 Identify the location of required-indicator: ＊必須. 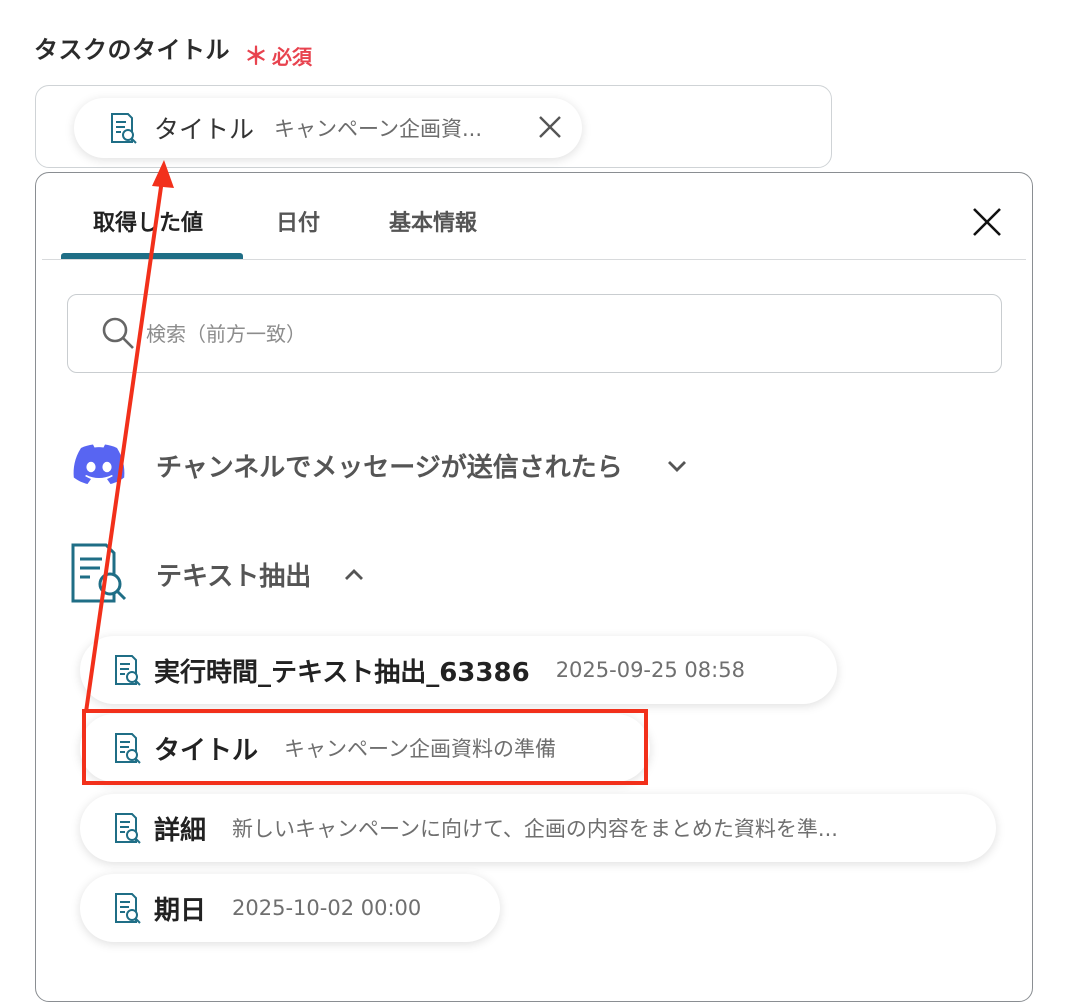
(278, 53).